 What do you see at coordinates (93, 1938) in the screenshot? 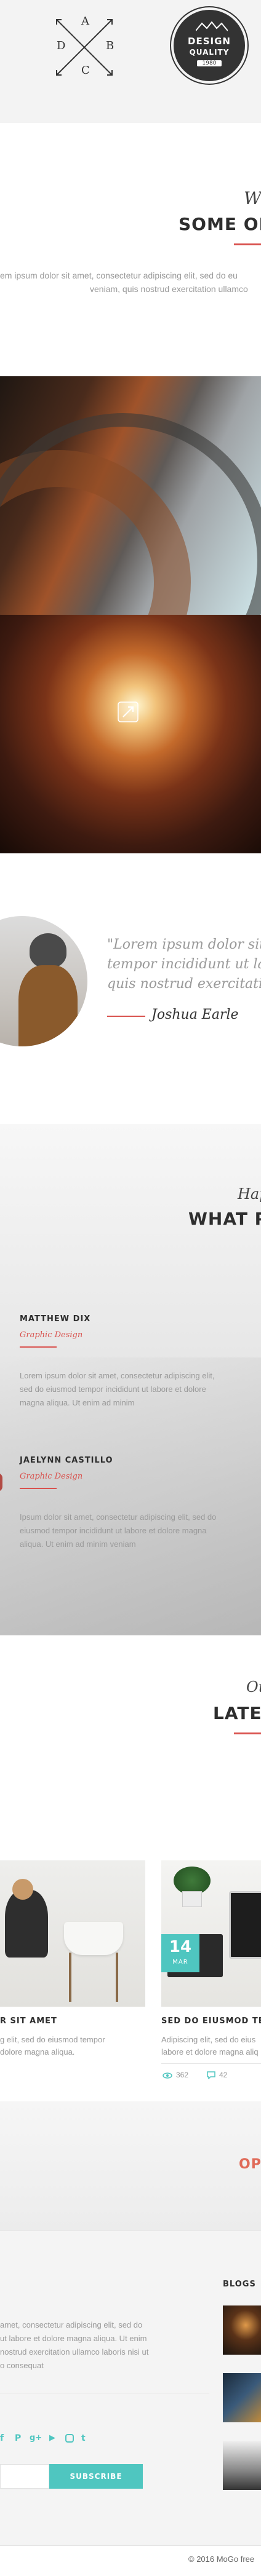
I see `post-chair` at bounding box center [93, 1938].